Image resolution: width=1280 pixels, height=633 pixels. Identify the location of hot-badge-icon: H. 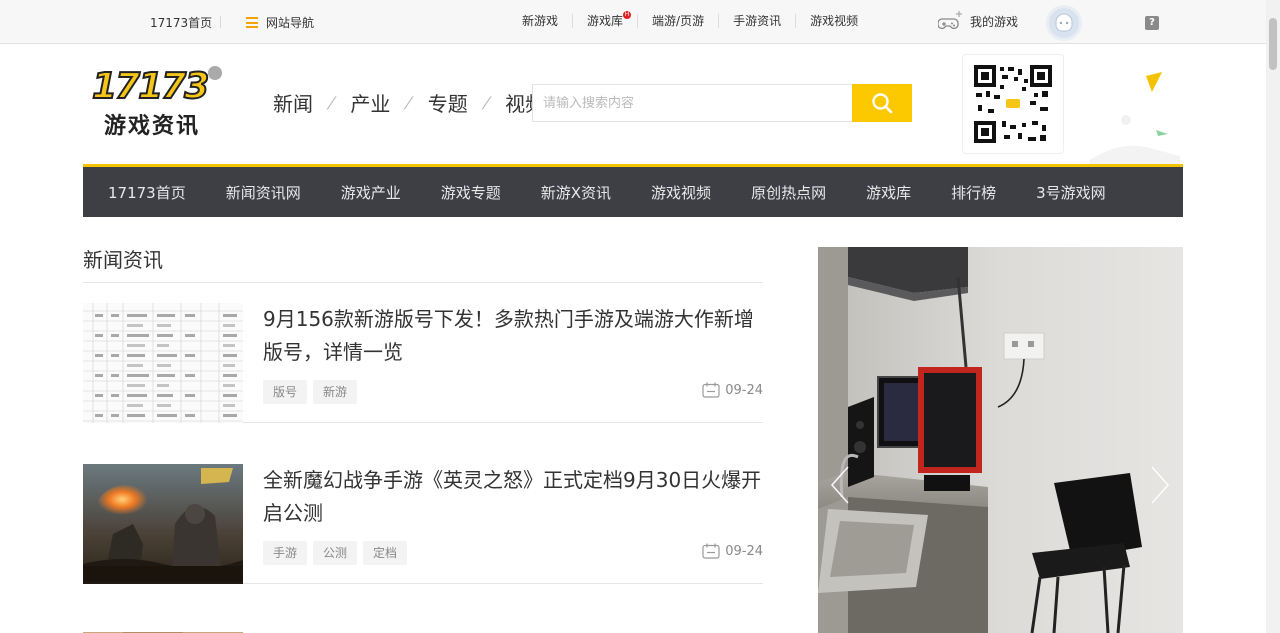
(627, 15).